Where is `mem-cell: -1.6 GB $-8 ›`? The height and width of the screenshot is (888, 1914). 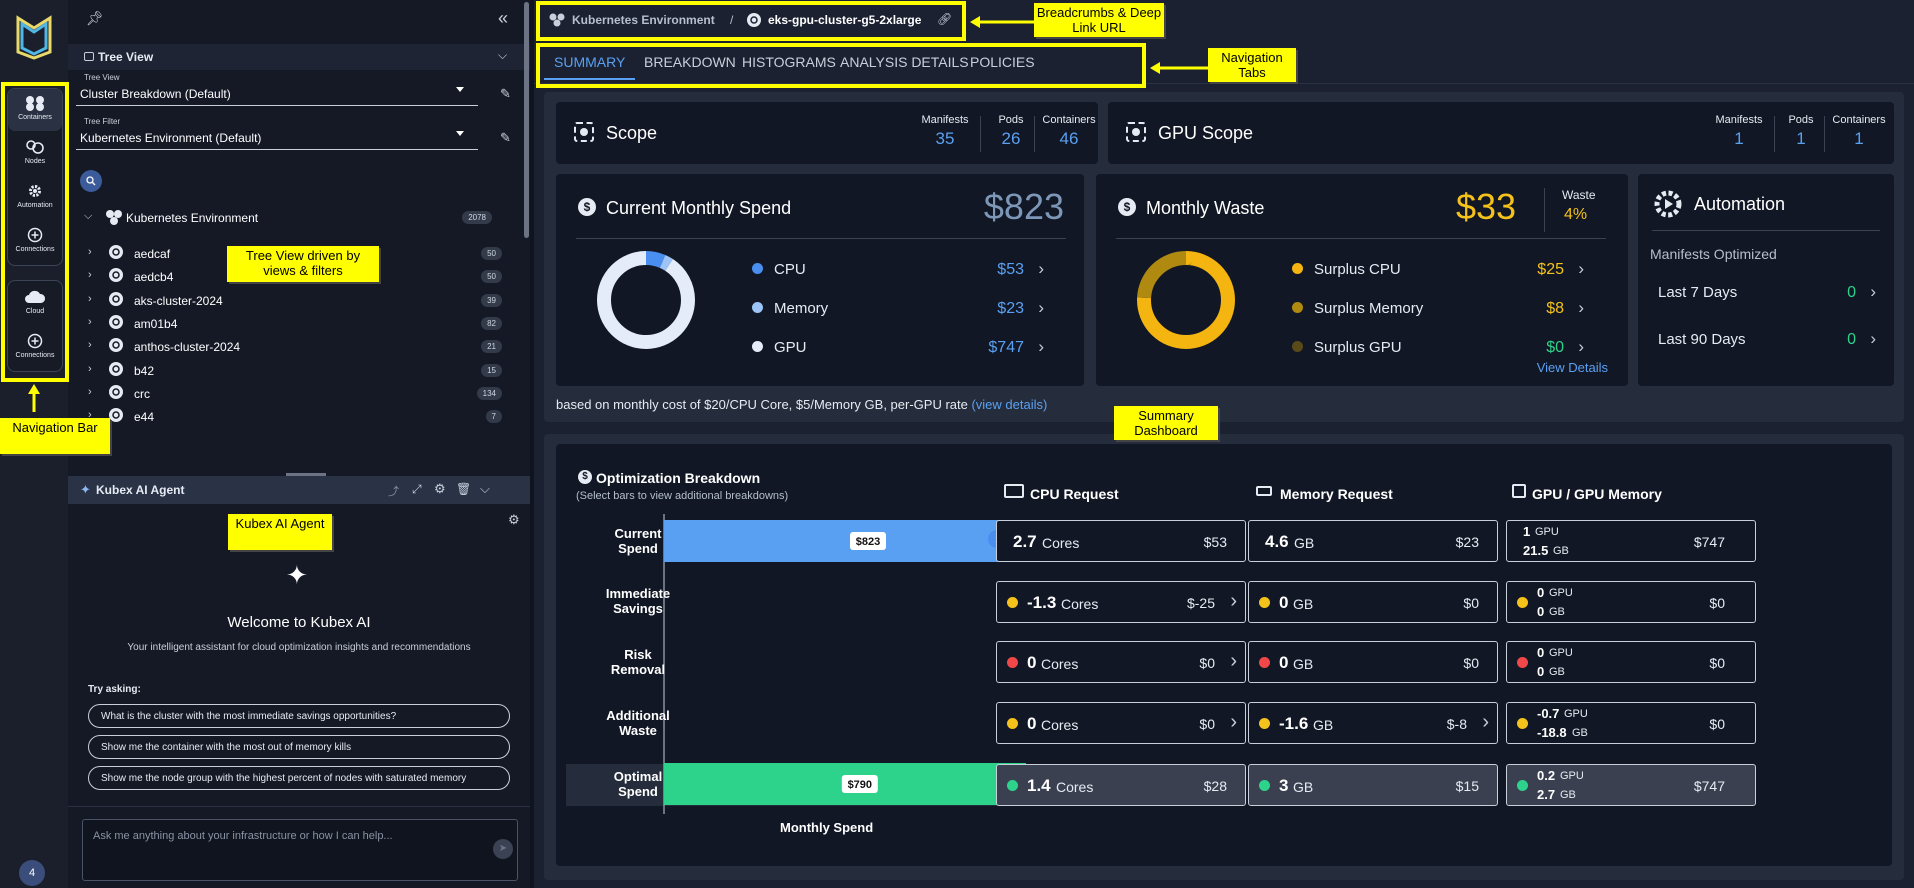
mem-cell: -1.6 GB $-8 › is located at coordinates (1373, 723).